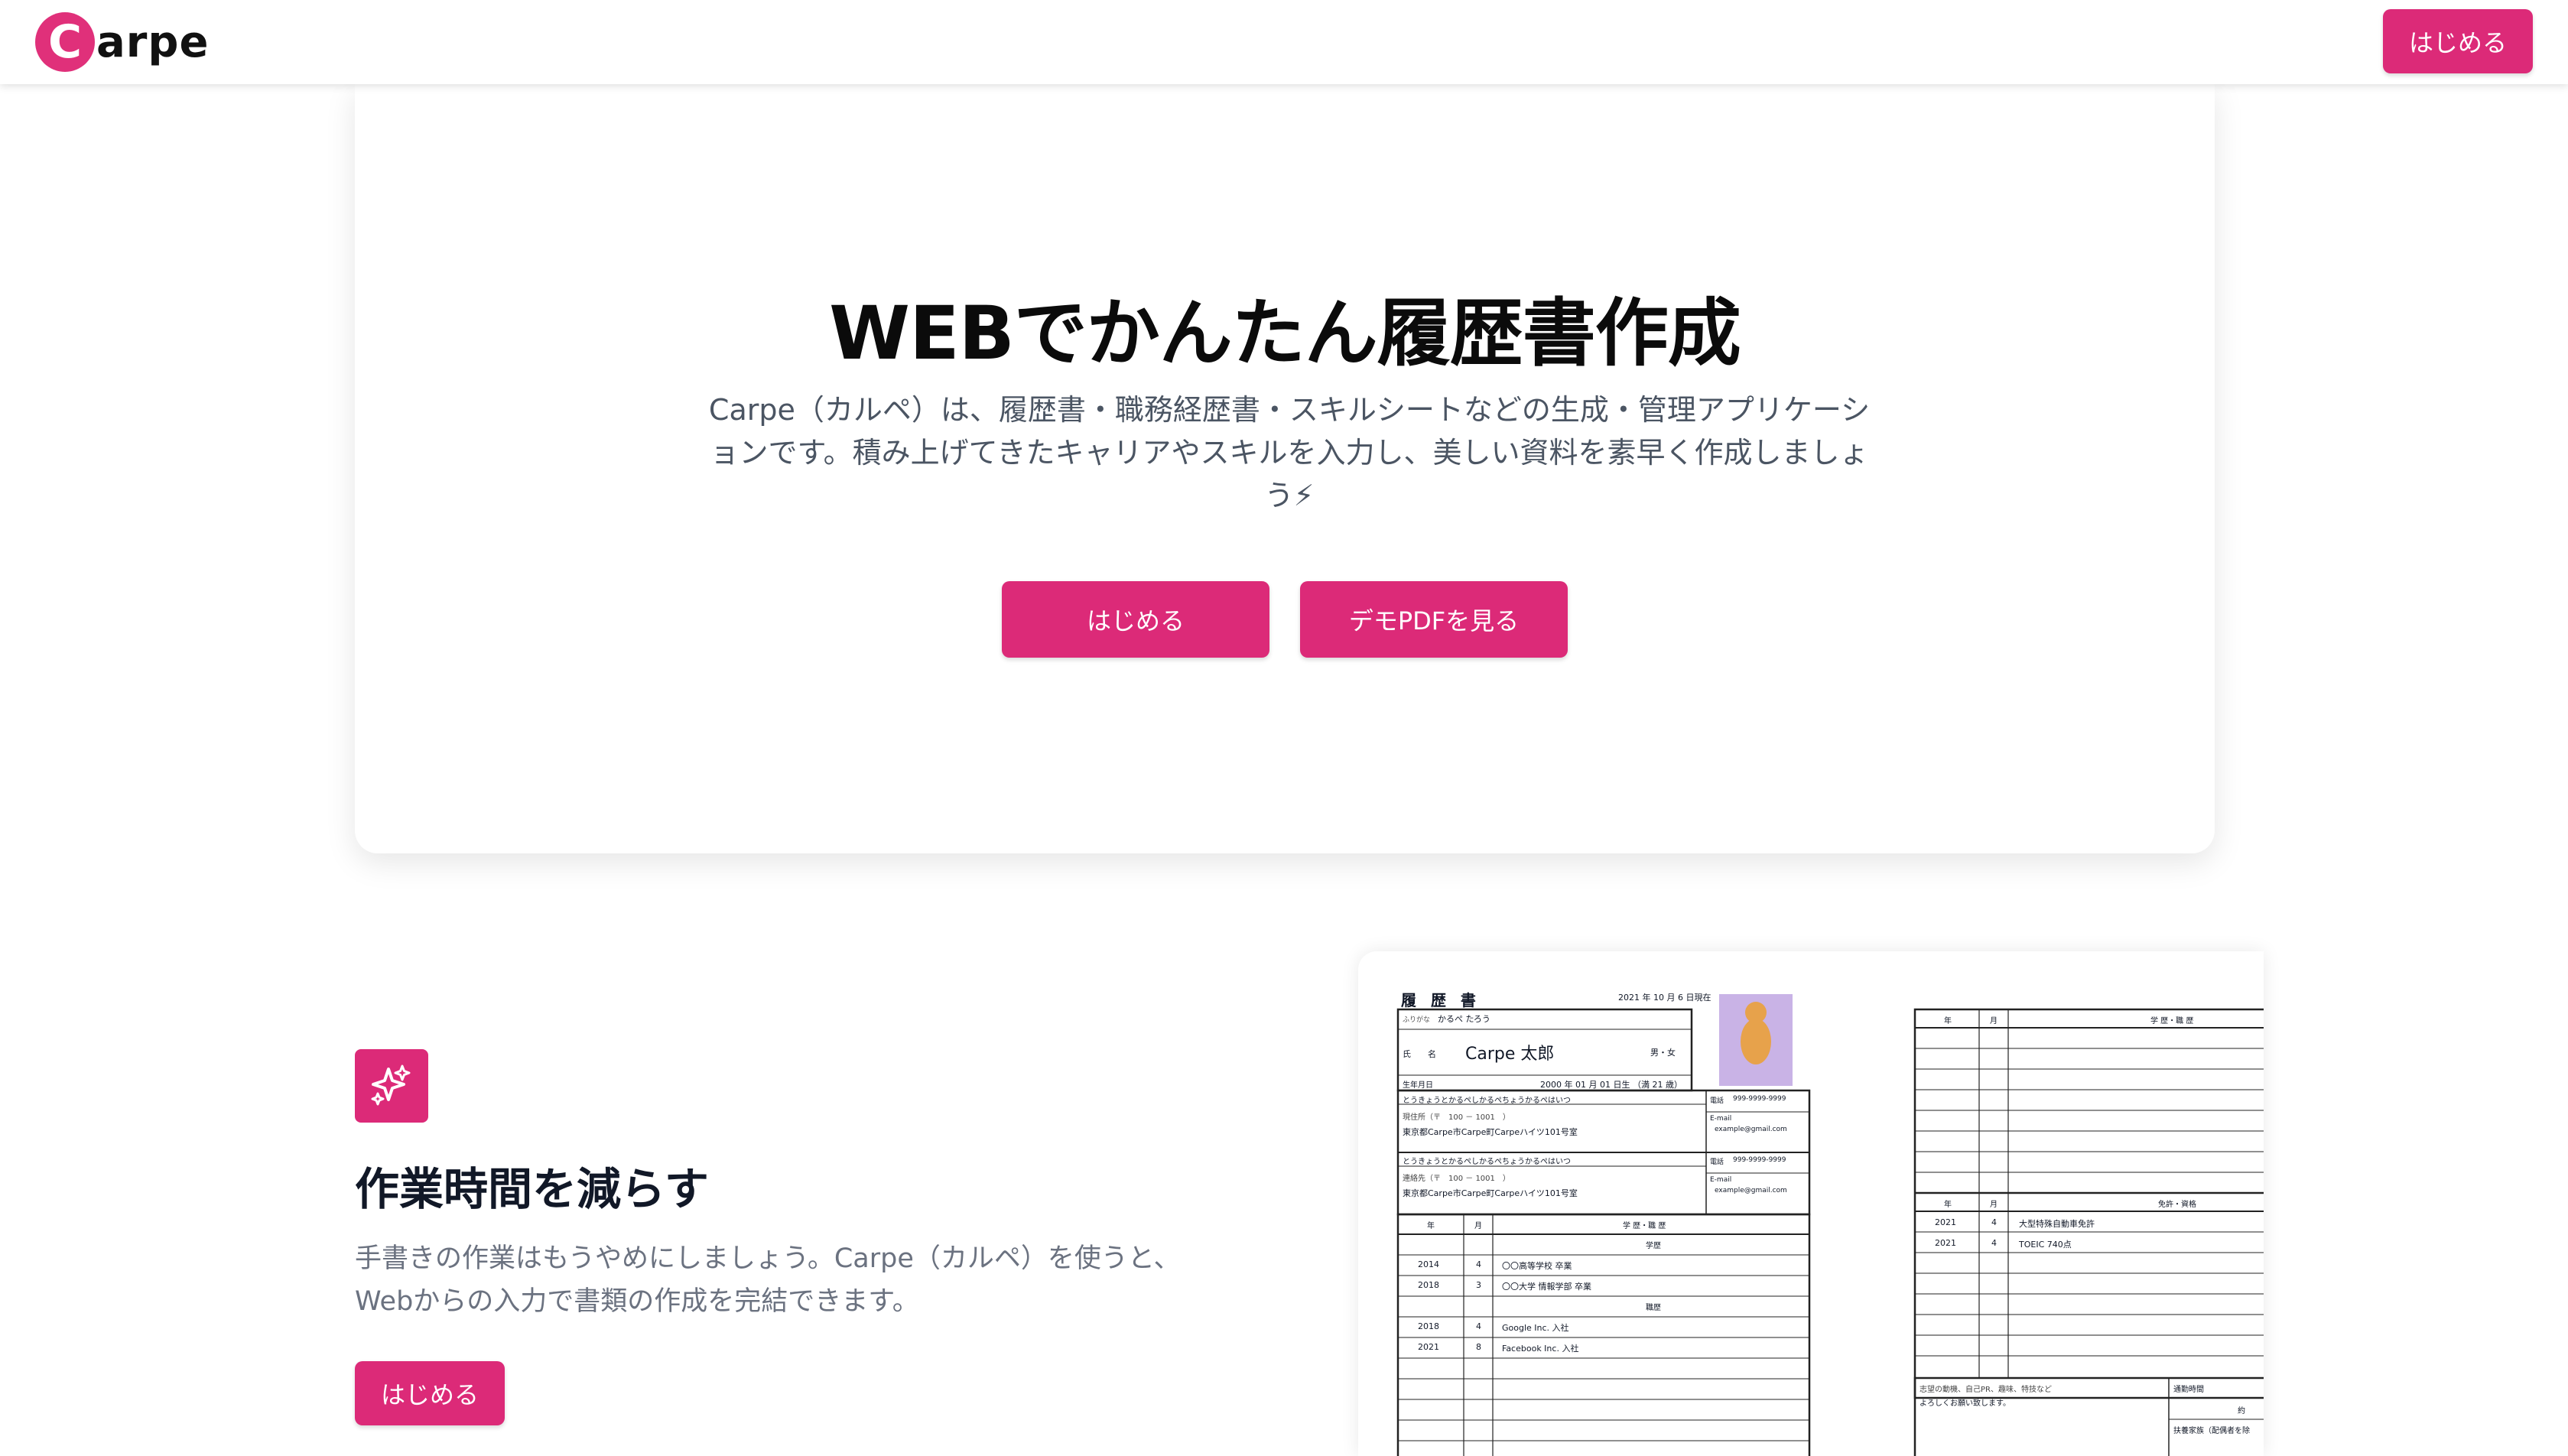  I want to click on contact-email-label: E-mail, so click(1721, 1180).